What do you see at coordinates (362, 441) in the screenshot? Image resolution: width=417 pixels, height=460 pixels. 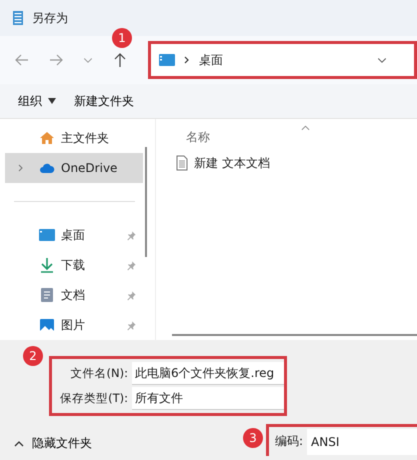 I see `encoding-dropdown: ANSI` at bounding box center [362, 441].